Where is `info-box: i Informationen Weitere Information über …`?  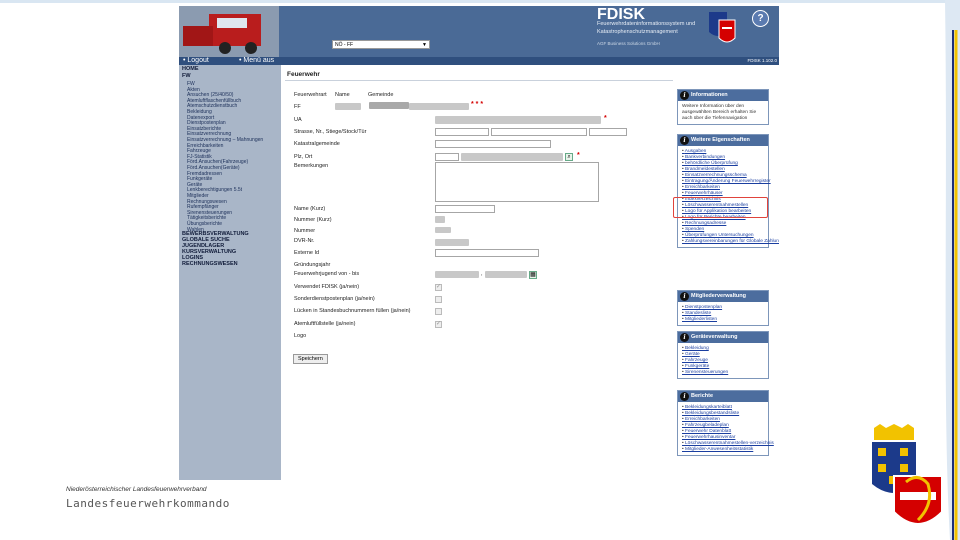 info-box: i Informationen Weitere Information über … is located at coordinates (723, 107).